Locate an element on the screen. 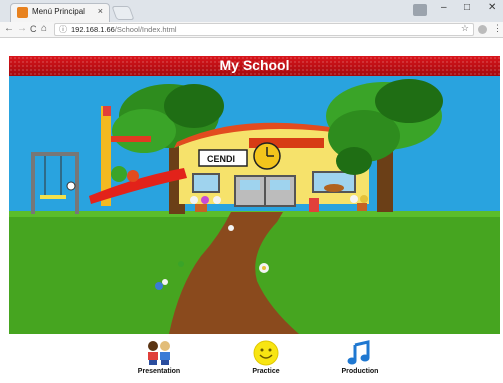 The image size is (503, 383). production-button: Production is located at coordinates (360, 357).